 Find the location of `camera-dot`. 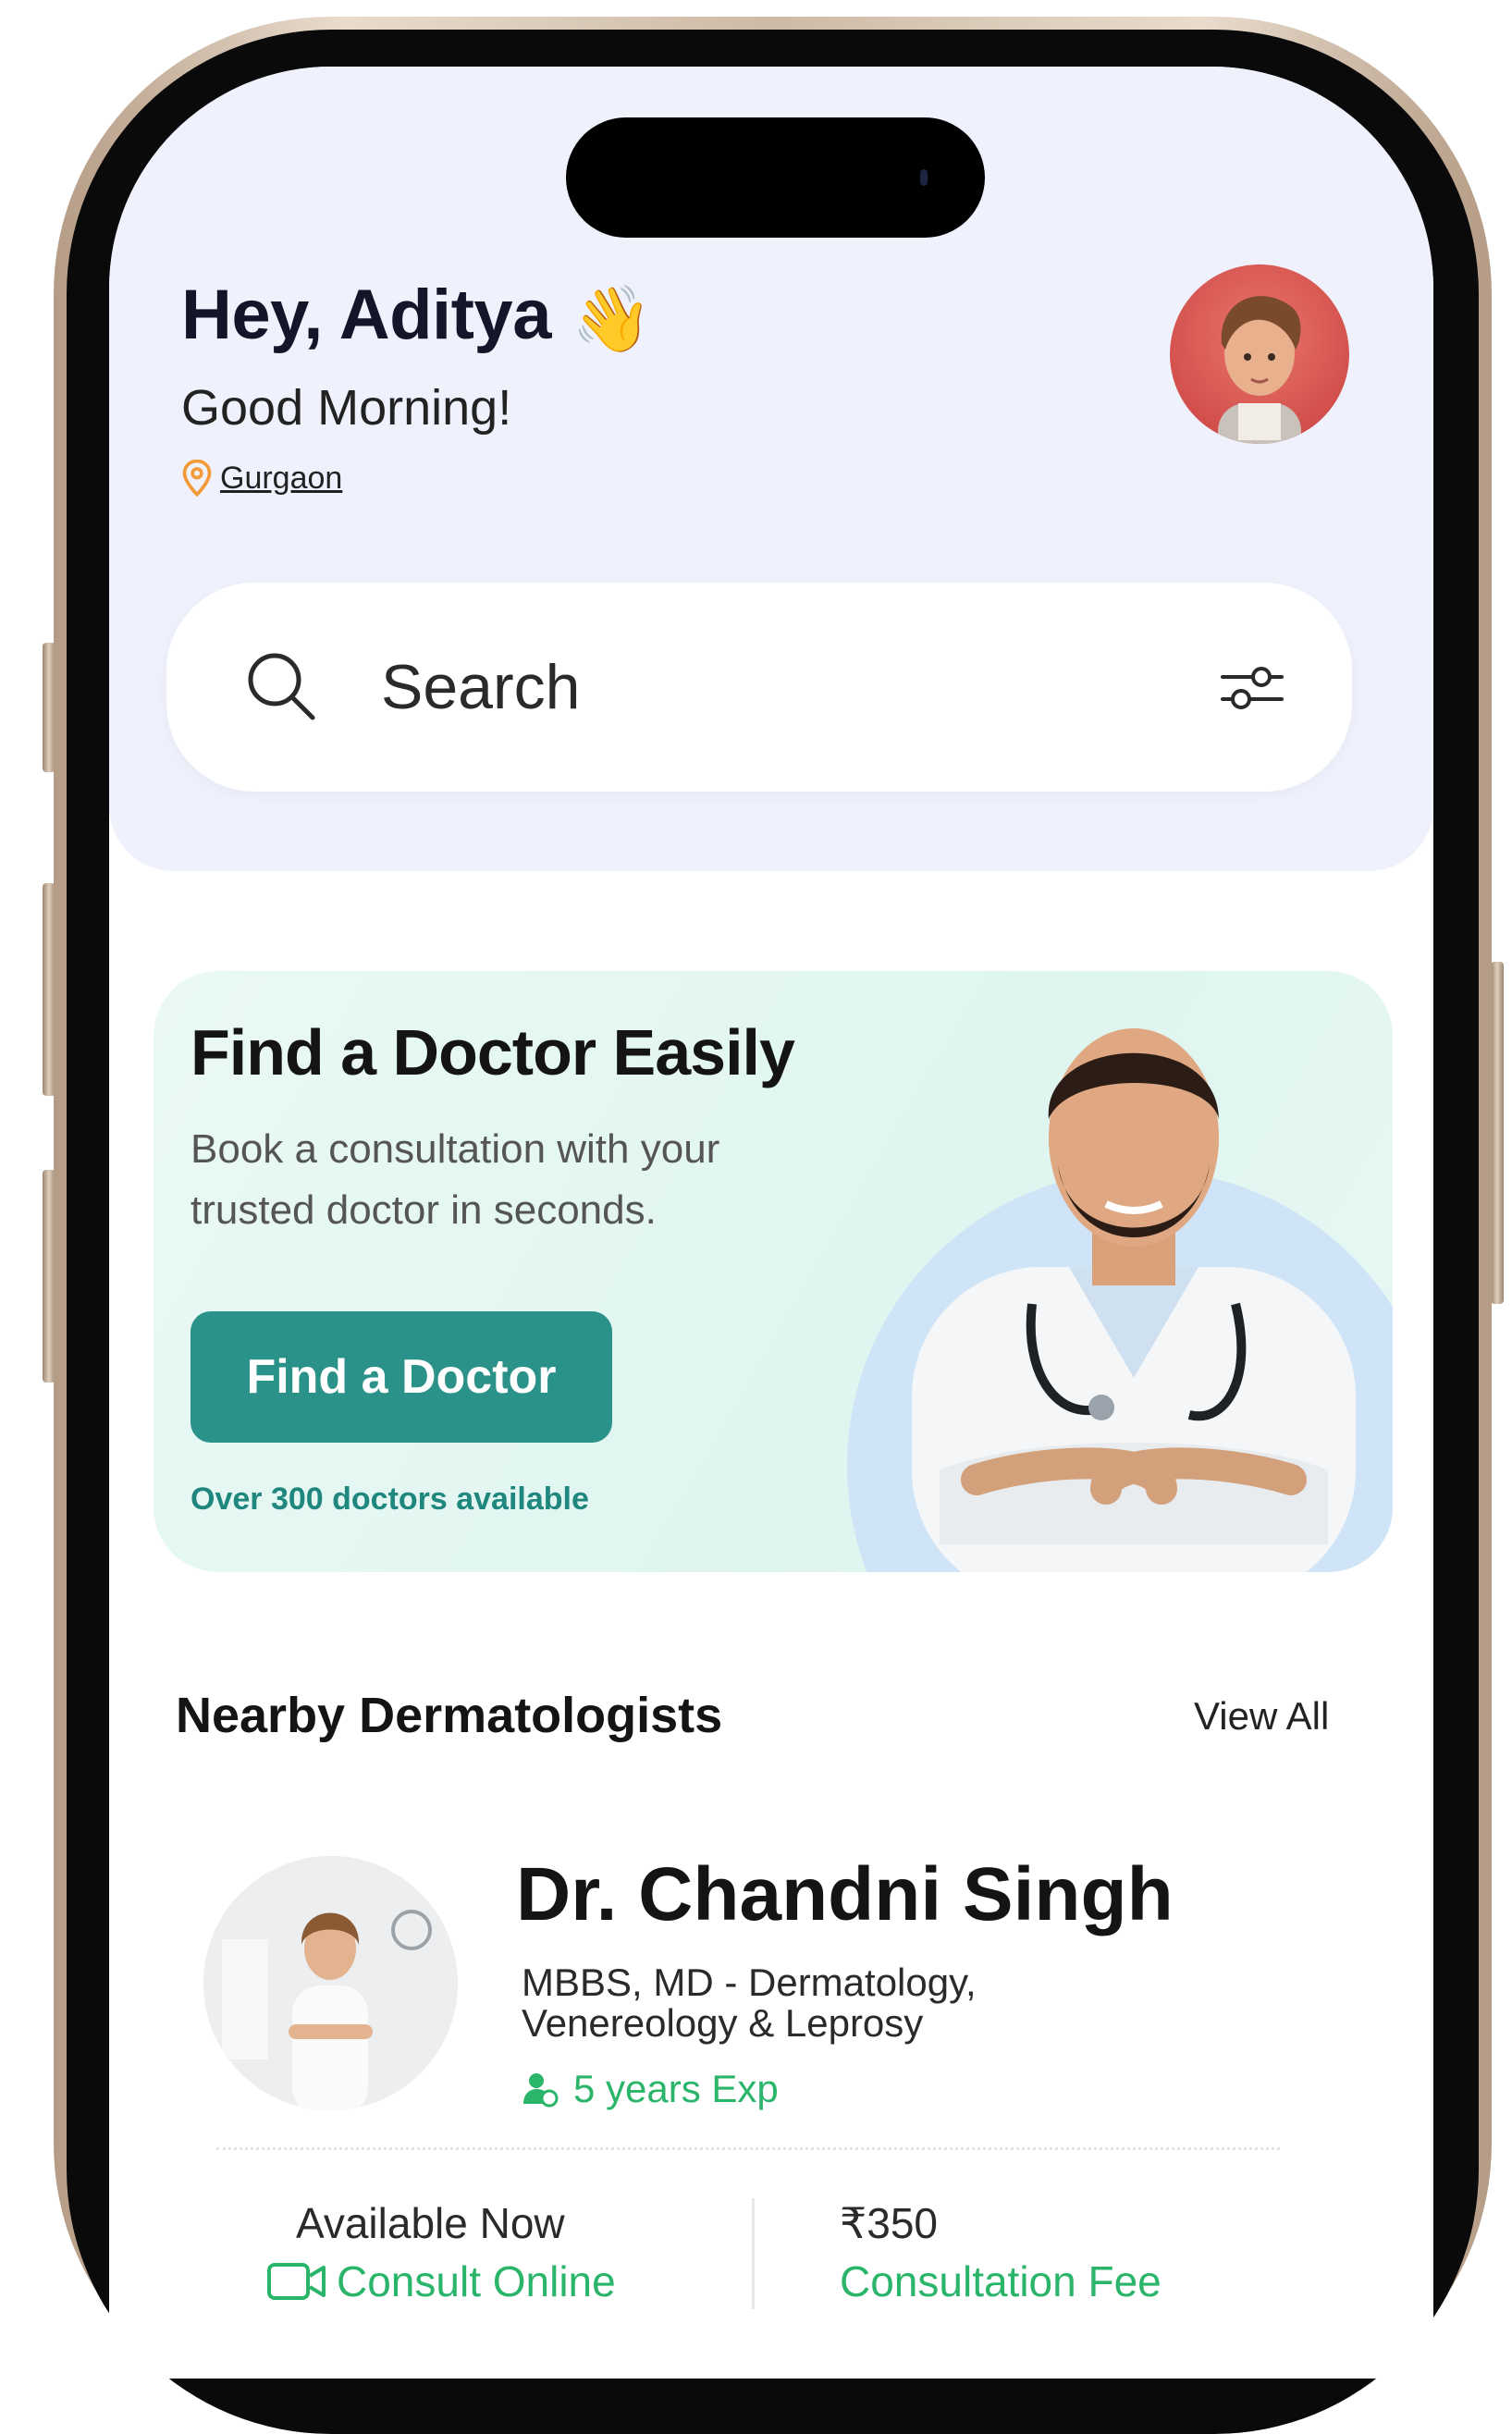

camera-dot is located at coordinates (924, 177).